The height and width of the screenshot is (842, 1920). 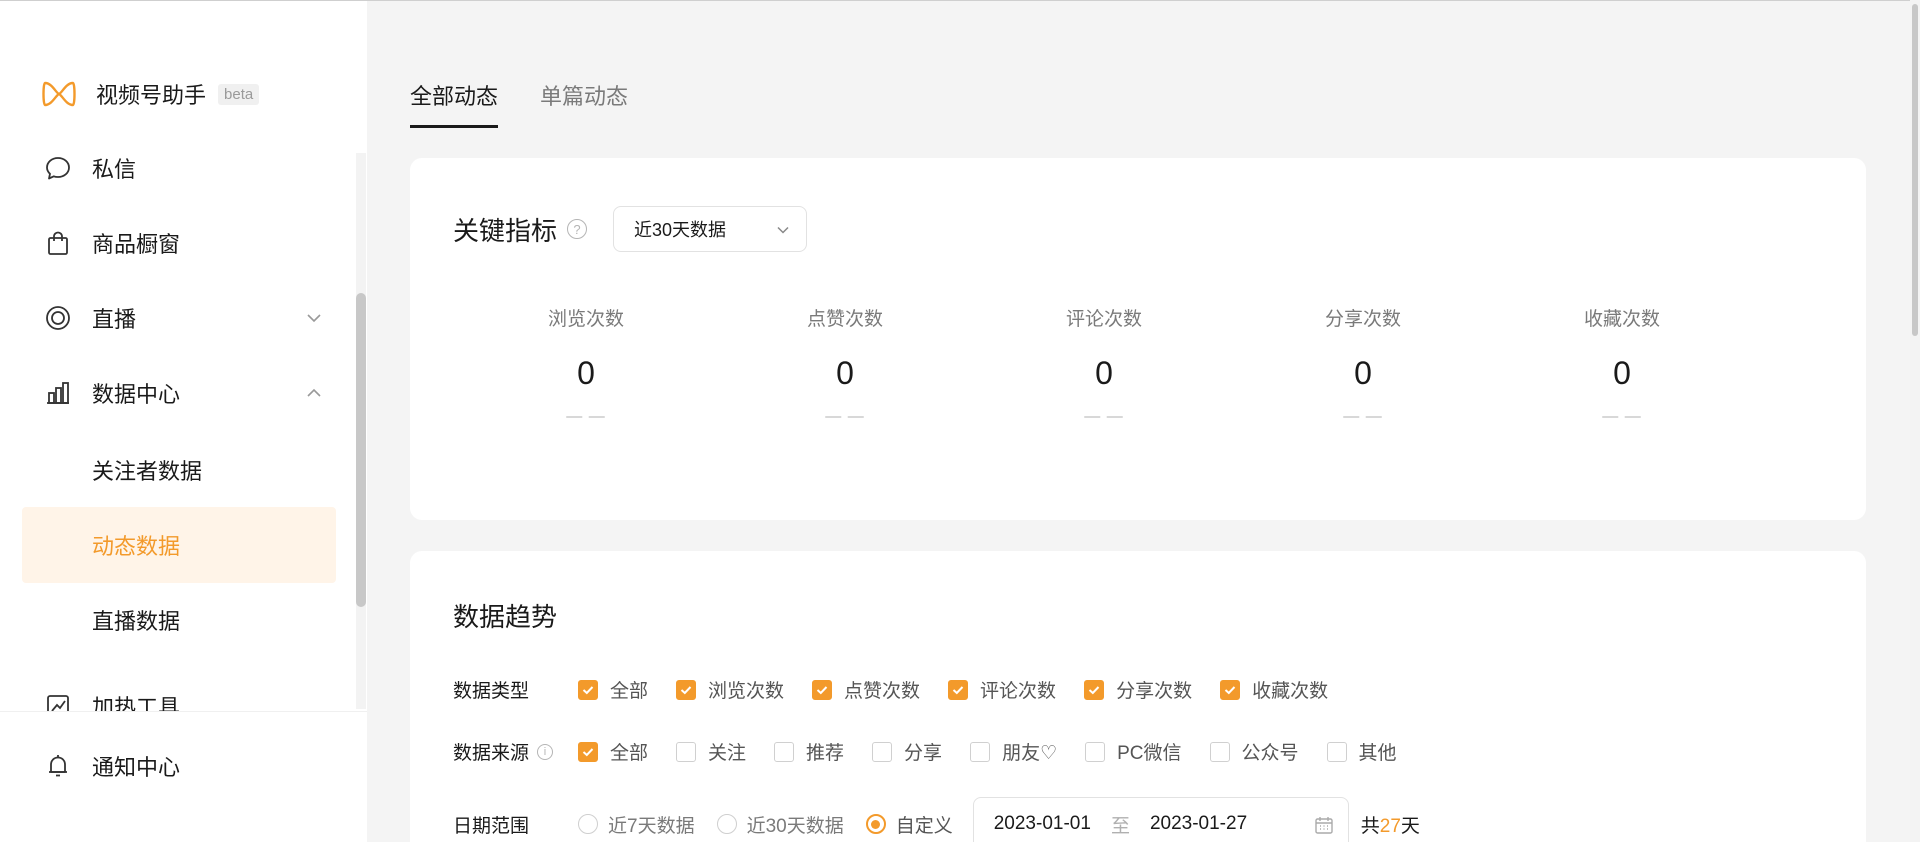 What do you see at coordinates (746, 691) in the screenshot?
I see `checkbox-label: 浏览次数` at bounding box center [746, 691].